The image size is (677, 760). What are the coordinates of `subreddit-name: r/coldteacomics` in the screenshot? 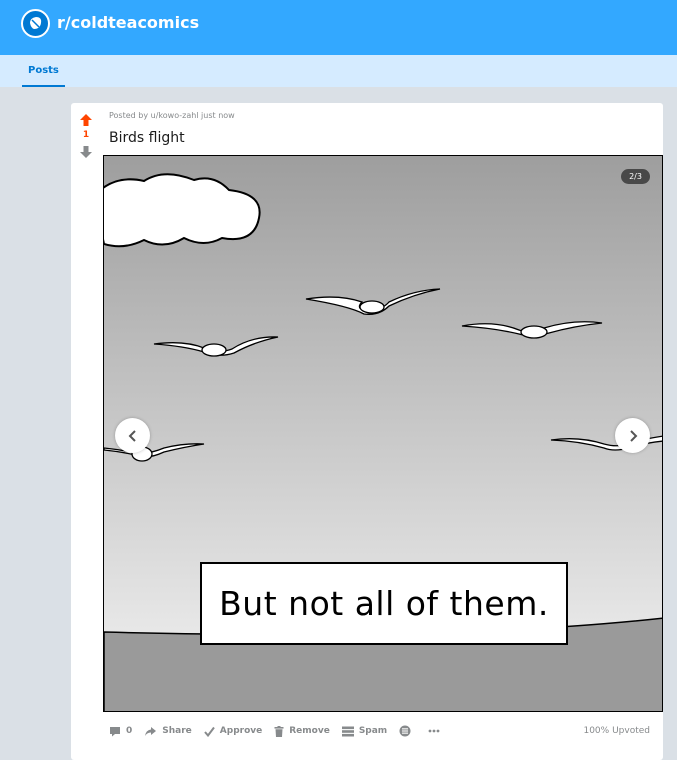 It's located at (128, 23).